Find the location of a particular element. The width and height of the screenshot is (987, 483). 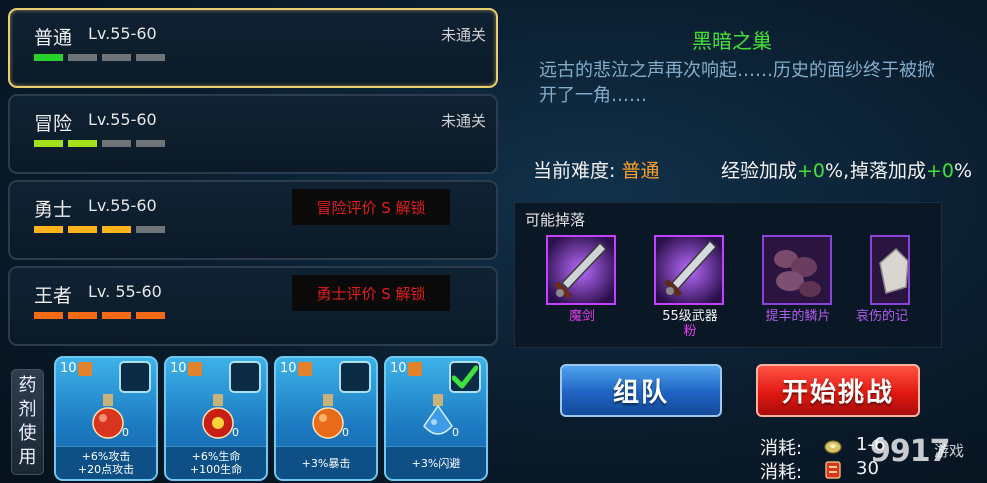

checkmark-icon is located at coordinates (465, 377).